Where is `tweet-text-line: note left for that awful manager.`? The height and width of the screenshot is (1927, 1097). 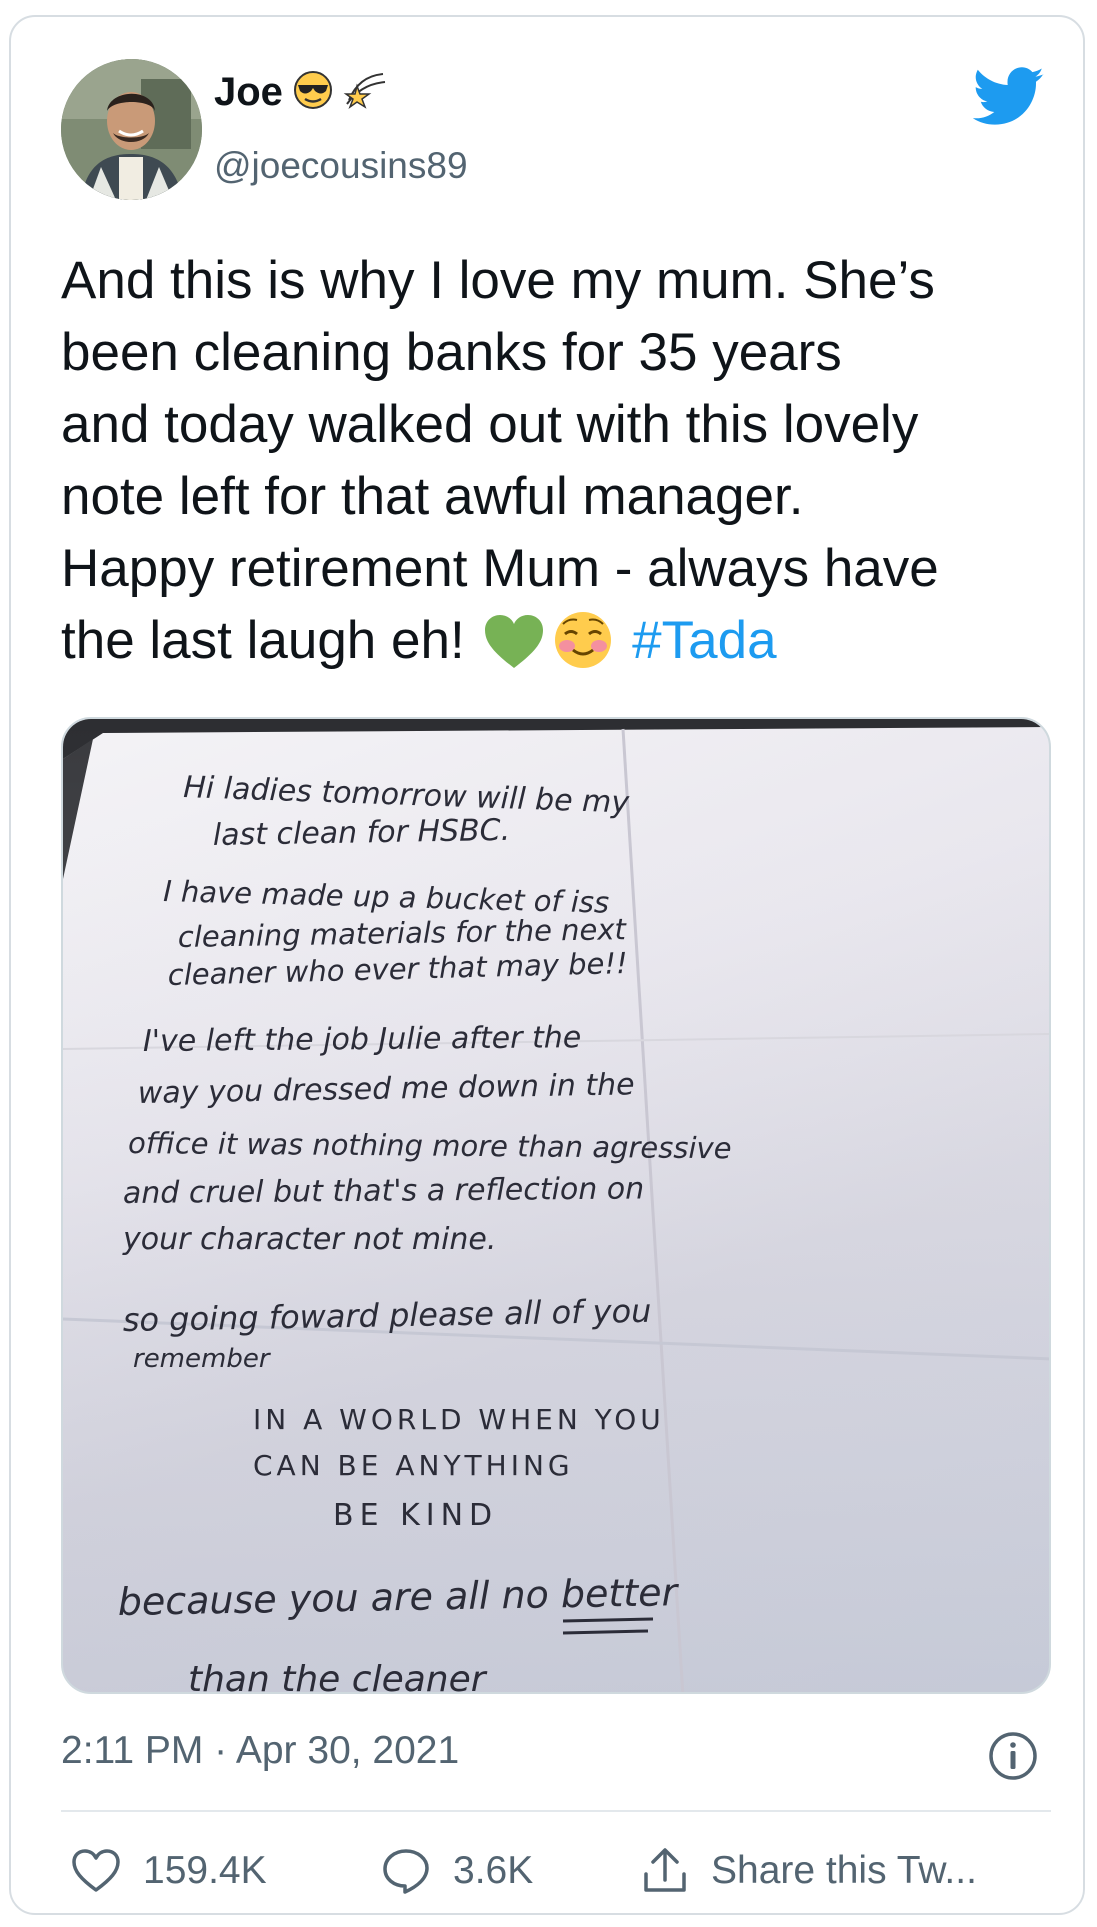 tweet-text-line: note left for that awful manager. is located at coordinates (432, 496).